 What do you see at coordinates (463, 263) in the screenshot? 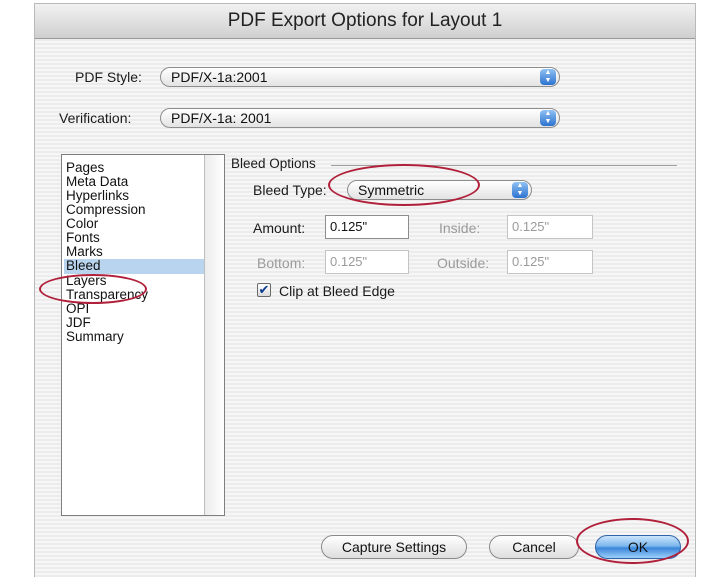
I see `outside-label: Outside:` at bounding box center [463, 263].